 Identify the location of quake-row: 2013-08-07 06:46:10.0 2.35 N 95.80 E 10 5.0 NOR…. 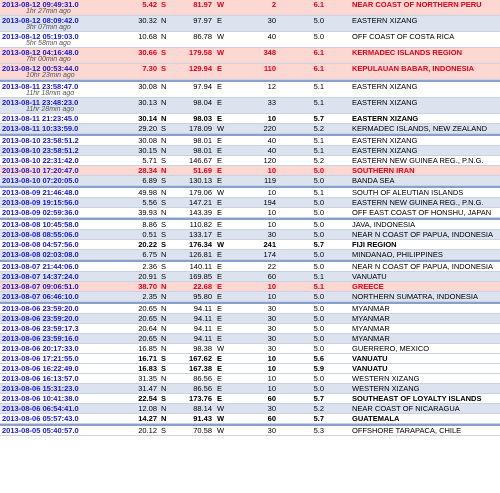
(250, 297).